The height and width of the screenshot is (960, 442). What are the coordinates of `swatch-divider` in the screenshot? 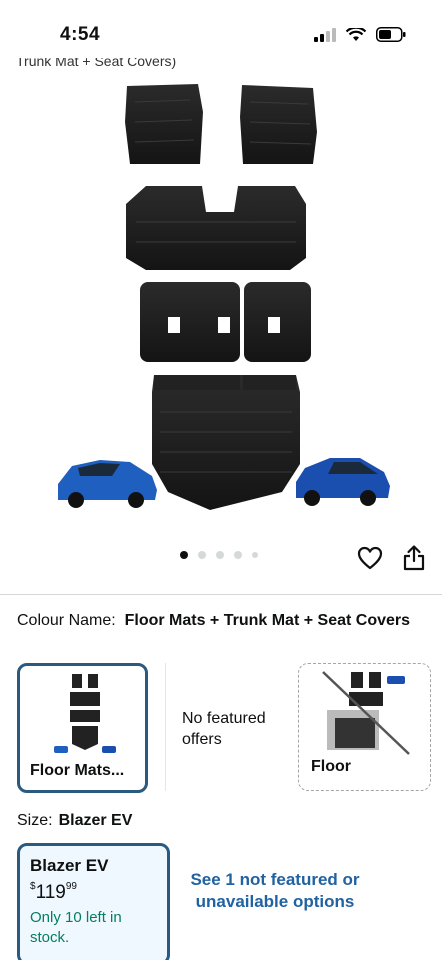 It's located at (165, 727).